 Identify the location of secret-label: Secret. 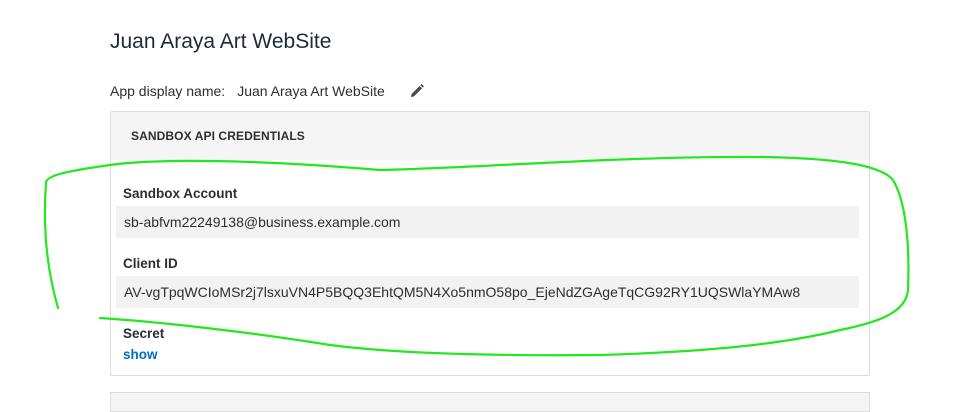
(144, 333).